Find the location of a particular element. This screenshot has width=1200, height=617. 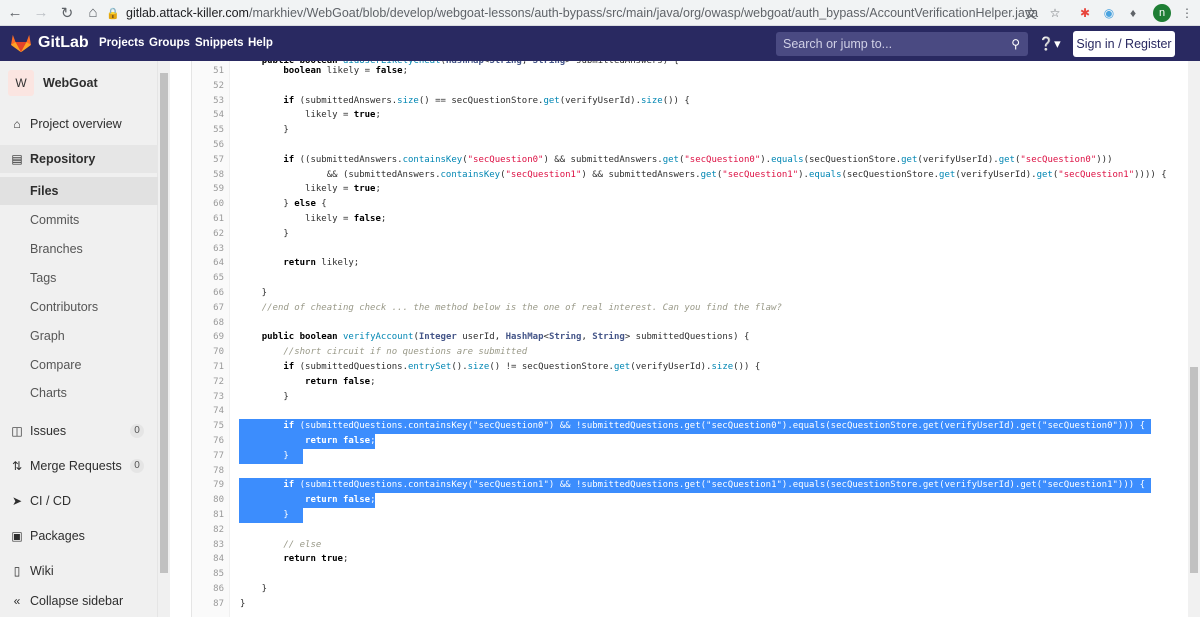

gitlab-logo: GitLab is located at coordinates (49, 43).